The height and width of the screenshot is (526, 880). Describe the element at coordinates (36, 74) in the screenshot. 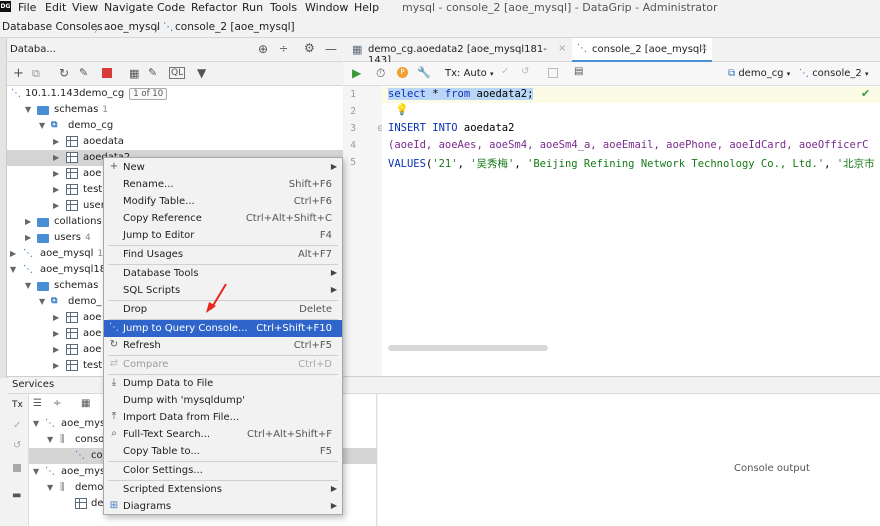

I see `copy-icon: ⧉` at that location.